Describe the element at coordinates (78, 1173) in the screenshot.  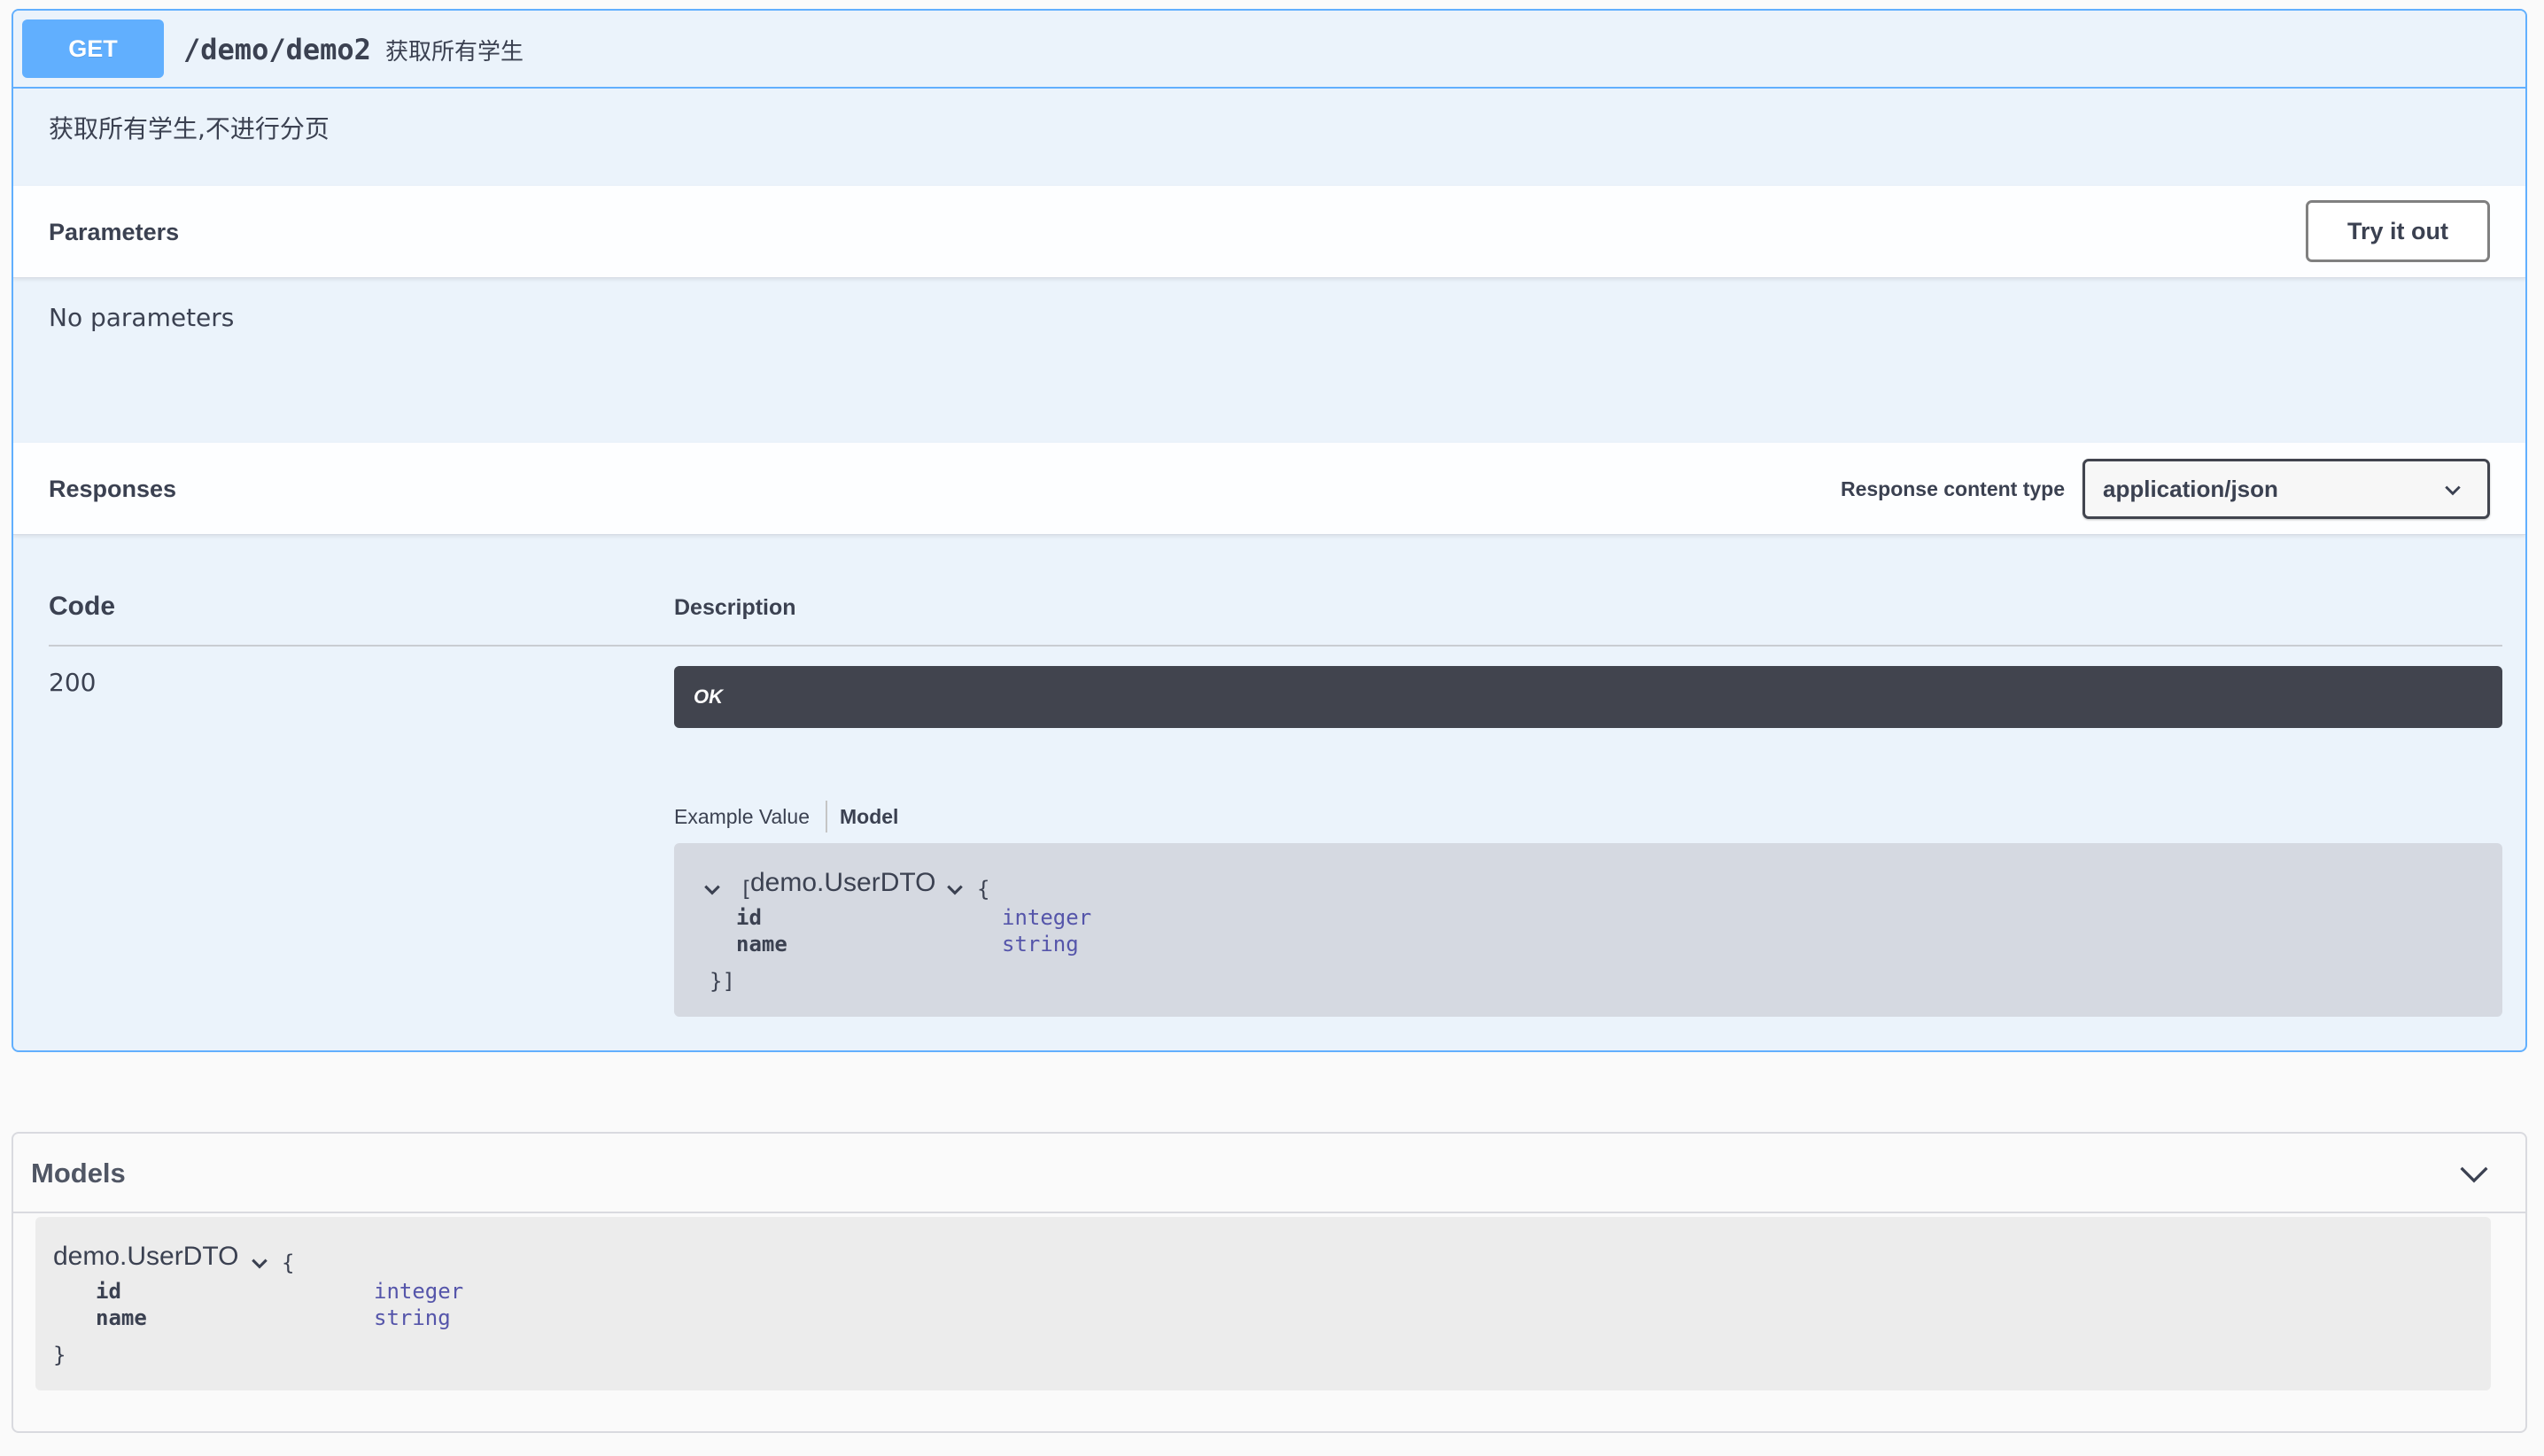
I see `models-title: Models` at that location.